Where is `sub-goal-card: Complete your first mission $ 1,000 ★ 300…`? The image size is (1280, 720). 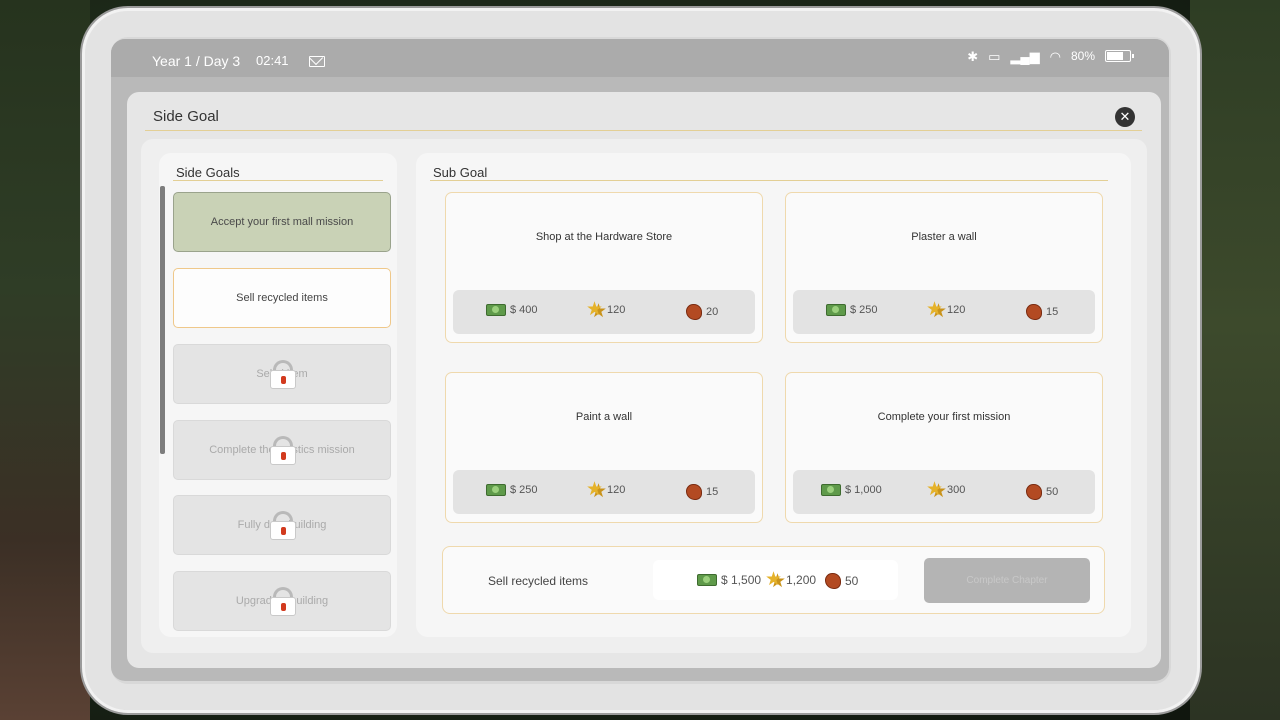 sub-goal-card: Complete your first mission $ 1,000 ★ 300… is located at coordinates (944, 447).